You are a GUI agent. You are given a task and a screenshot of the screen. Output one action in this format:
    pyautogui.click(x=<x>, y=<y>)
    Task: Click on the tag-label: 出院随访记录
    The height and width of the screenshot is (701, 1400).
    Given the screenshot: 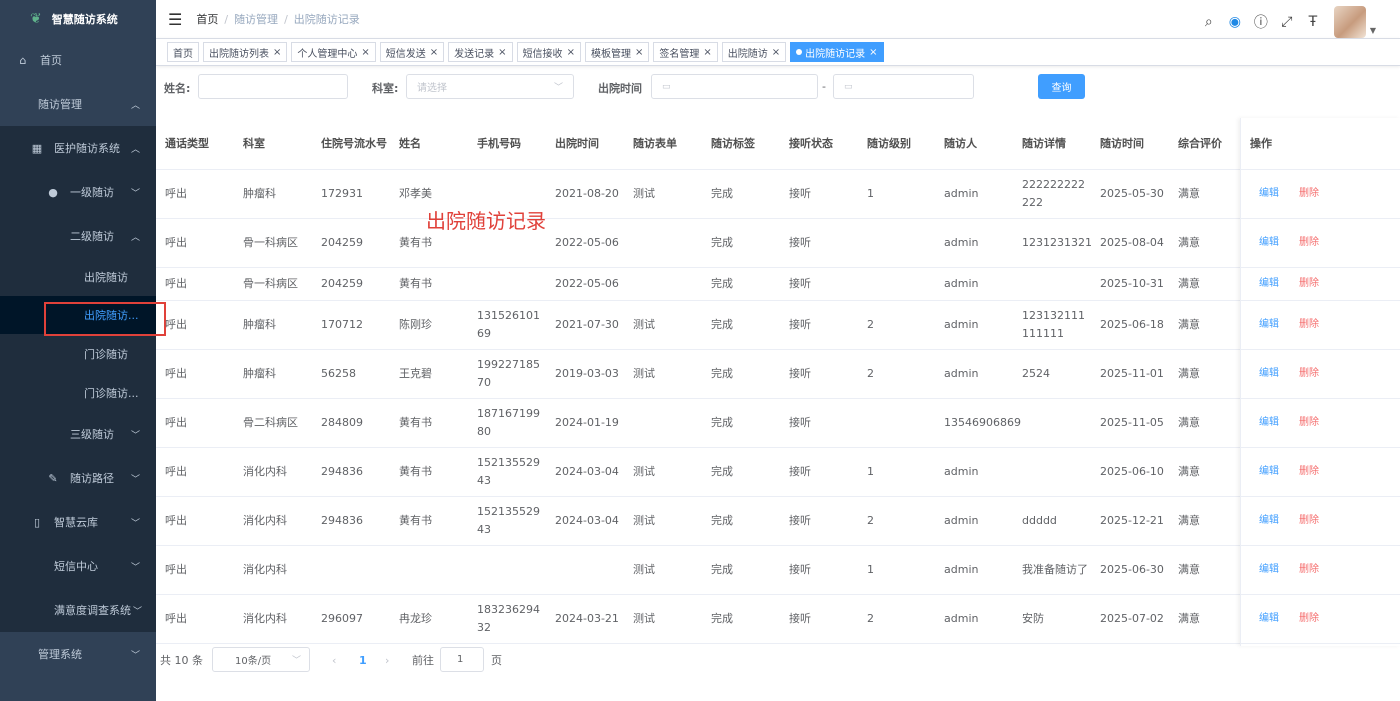 What is the action you would take?
    pyautogui.click(x=835, y=54)
    